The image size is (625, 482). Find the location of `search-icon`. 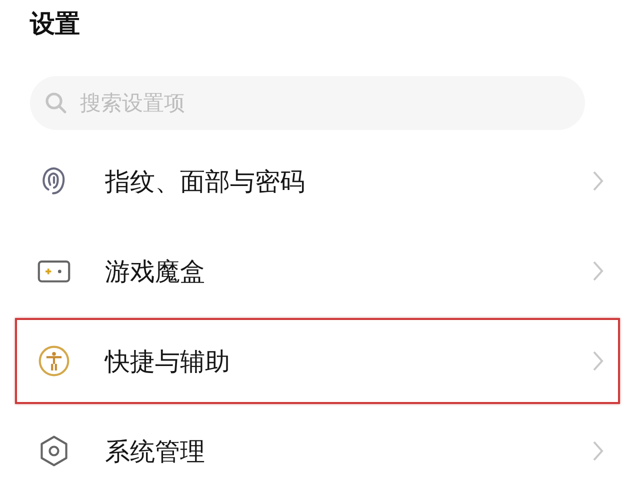

search-icon is located at coordinates (56, 103).